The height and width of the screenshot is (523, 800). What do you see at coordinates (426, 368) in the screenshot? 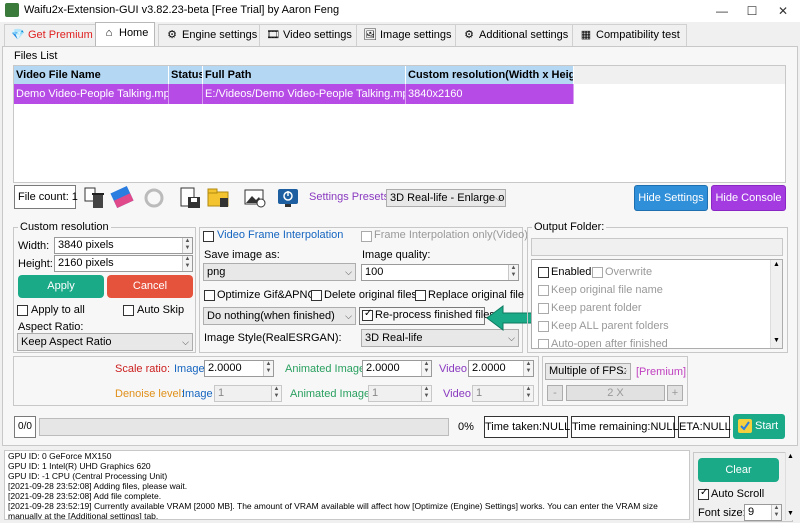
I see `scale-animated-spin: ▲ ▼` at bounding box center [426, 368].